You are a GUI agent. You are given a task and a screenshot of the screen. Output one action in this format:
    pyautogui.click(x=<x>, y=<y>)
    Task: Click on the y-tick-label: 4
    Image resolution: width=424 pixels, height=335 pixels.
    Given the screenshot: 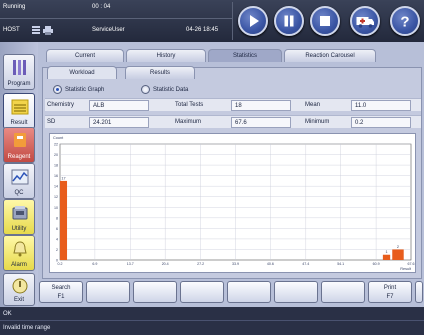 What is the action you would take?
    pyautogui.click(x=57, y=239)
    